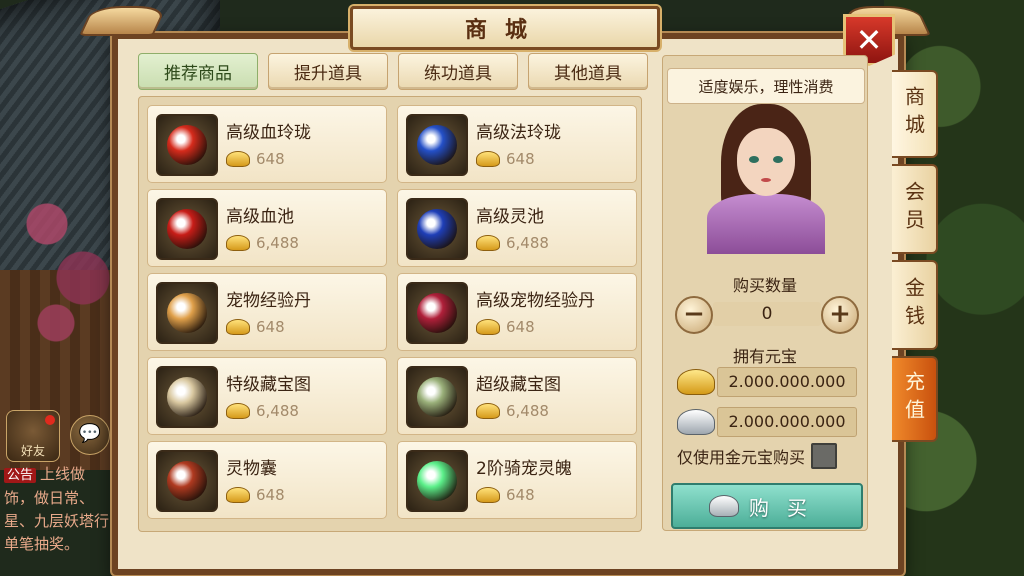 The height and width of the screenshot is (576, 1024). I want to click on only-gold-checkbox, so click(824, 456).